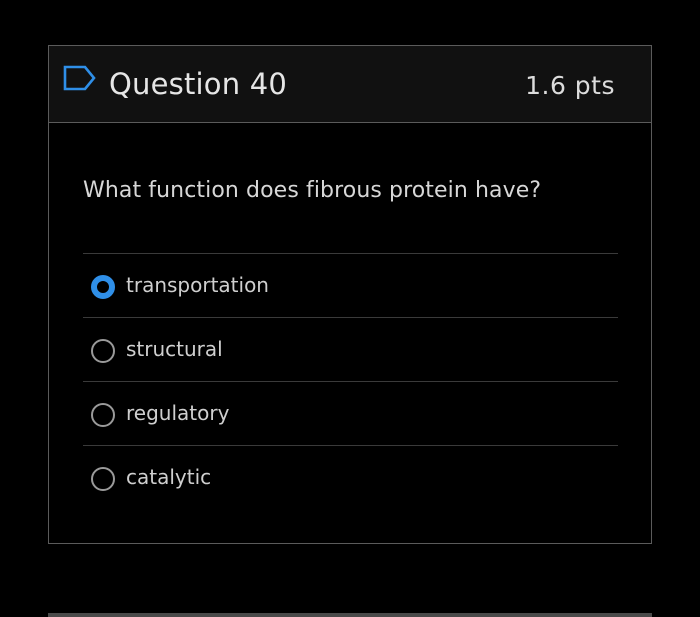 The width and height of the screenshot is (700, 617). What do you see at coordinates (350, 413) in the screenshot?
I see `answer-option-regulatory: regulatory` at bounding box center [350, 413].